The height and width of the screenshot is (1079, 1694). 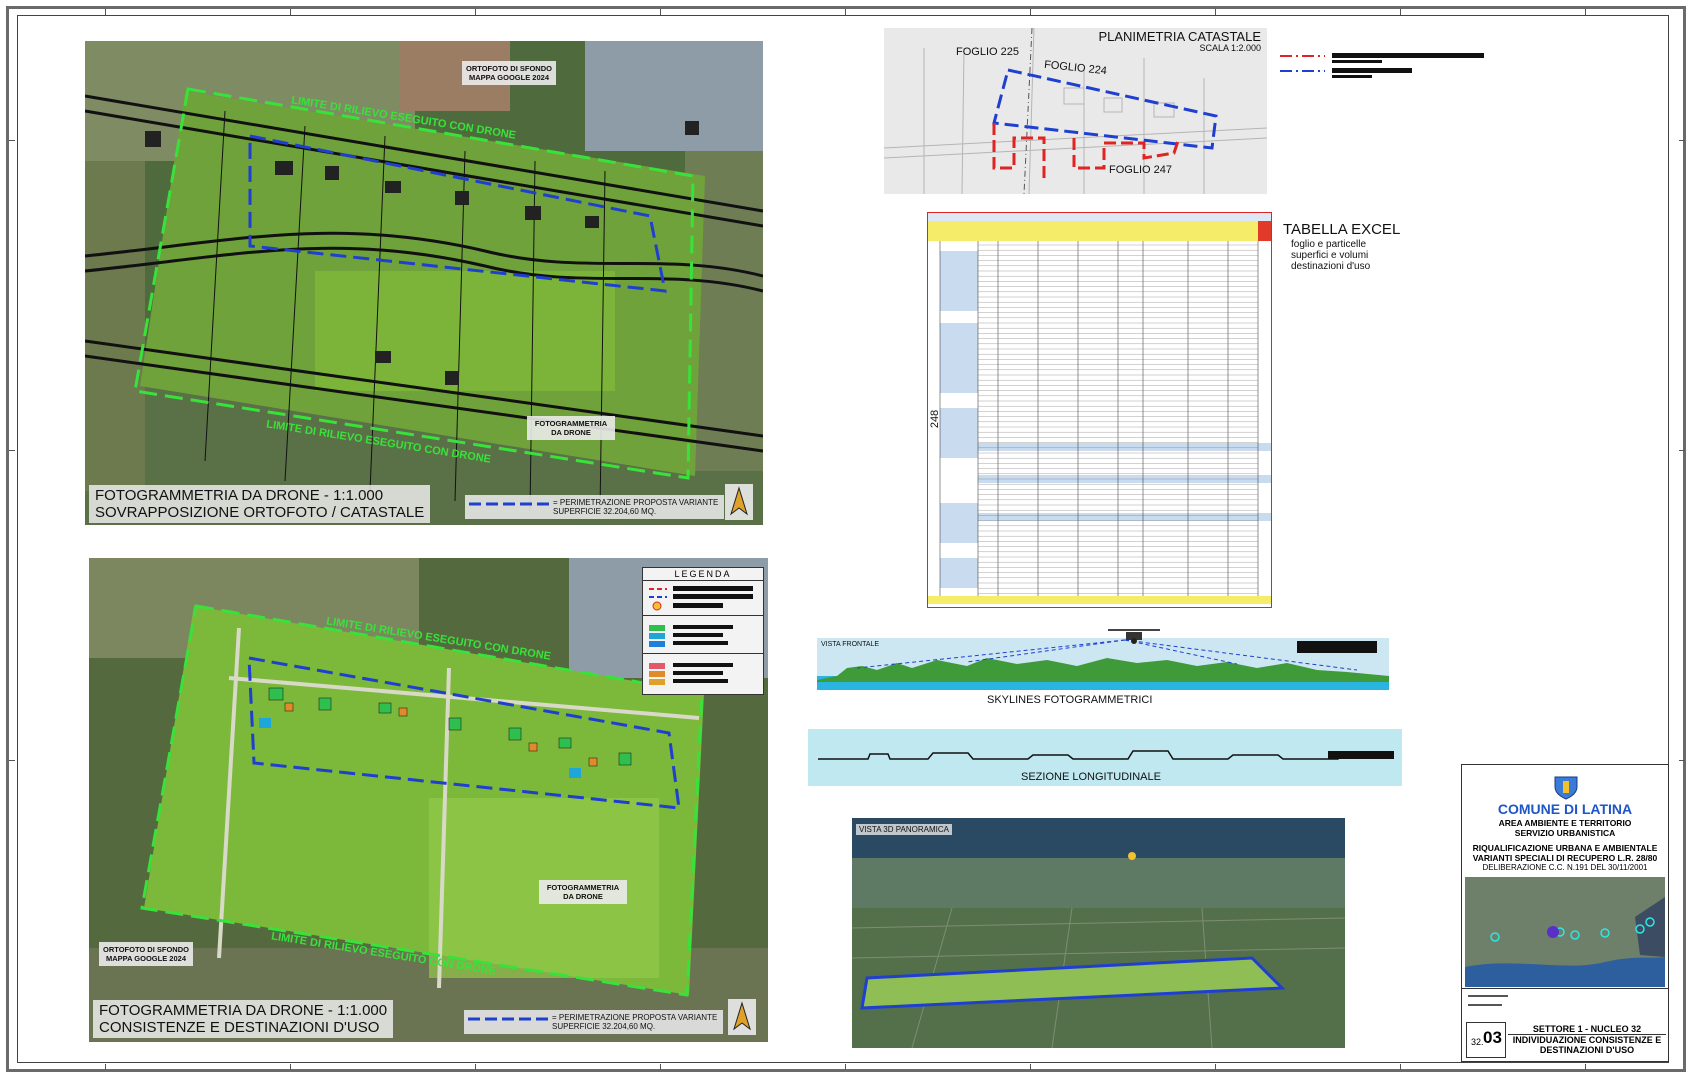 What do you see at coordinates (1587, 1029) in the screenshot?
I see `sector-label: SETTORE 1 - NUCLEO 32` at bounding box center [1587, 1029].